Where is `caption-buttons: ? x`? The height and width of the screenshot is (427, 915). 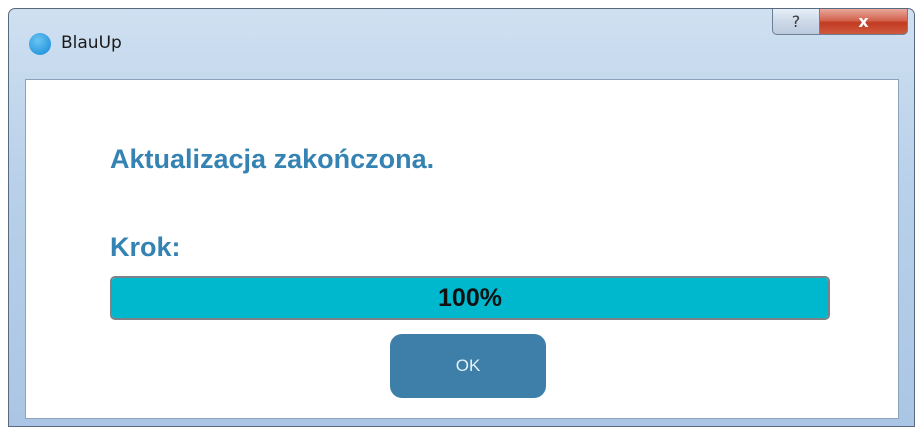 caption-buttons: ? x is located at coordinates (840, 22).